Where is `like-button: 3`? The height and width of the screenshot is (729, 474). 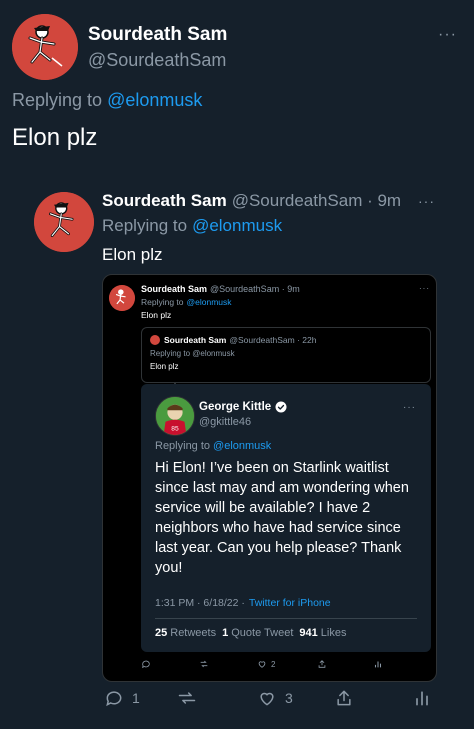
like-button: 3 is located at coordinates (275, 698).